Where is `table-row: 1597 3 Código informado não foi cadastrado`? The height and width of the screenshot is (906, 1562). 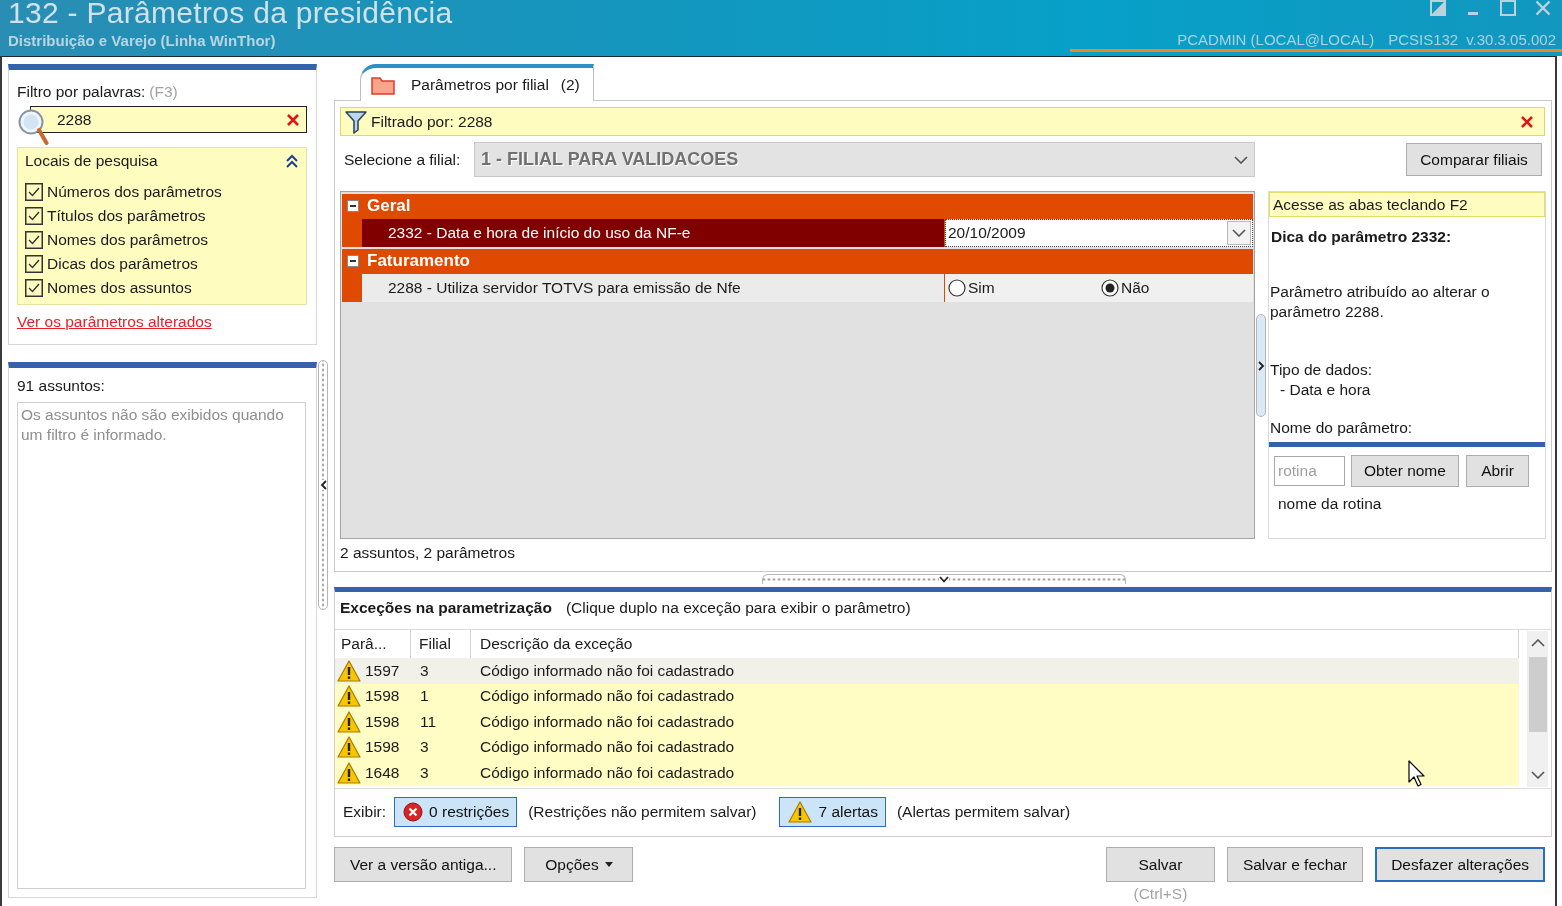
table-row: 1597 3 Código informado não foi cadastrado is located at coordinates (927, 671).